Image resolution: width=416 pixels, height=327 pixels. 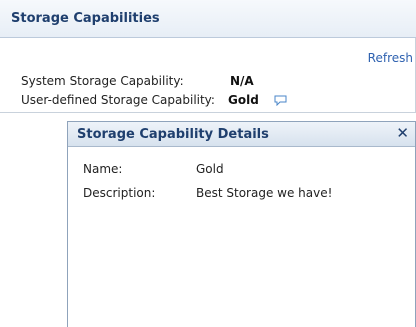 I want to click on user-storage-capability-value: Gold, so click(x=243, y=100).